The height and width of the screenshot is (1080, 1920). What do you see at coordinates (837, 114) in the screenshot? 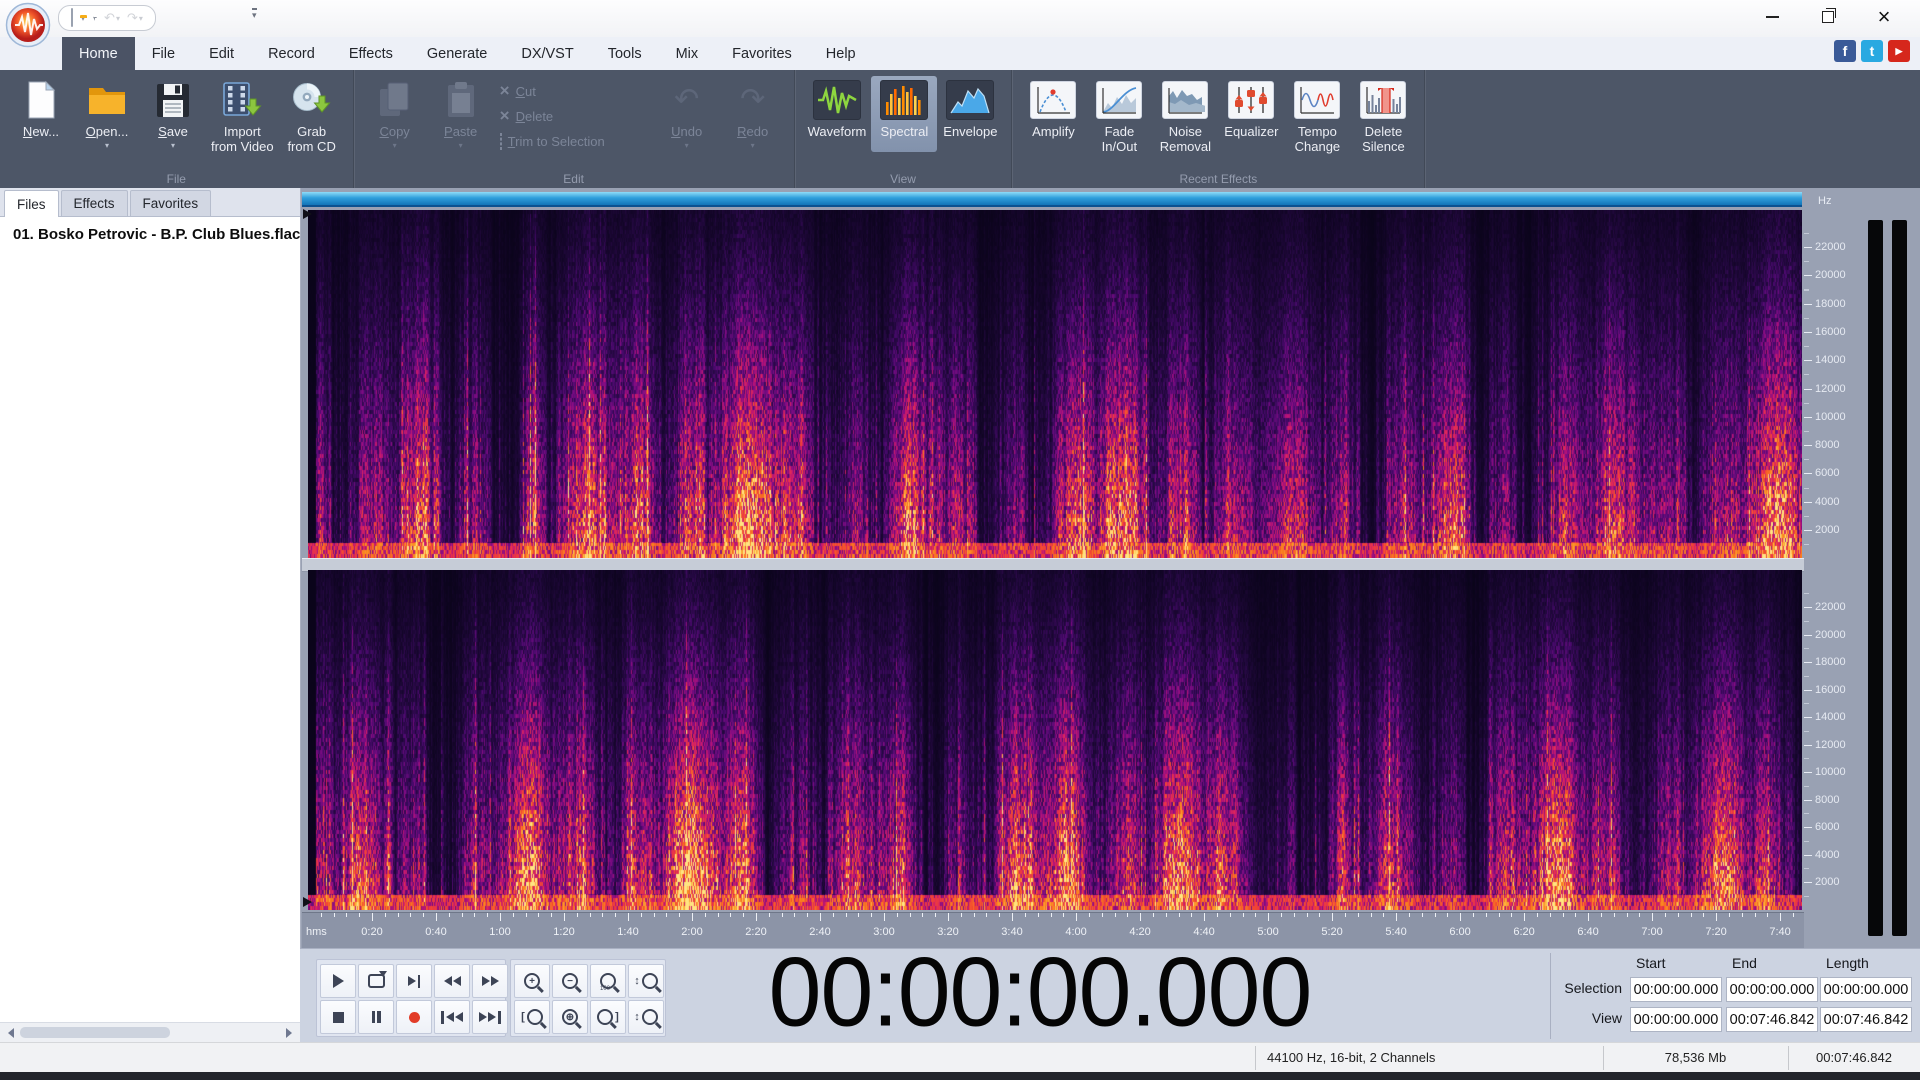
I see `ribbon-button-waveform: Waveform` at bounding box center [837, 114].